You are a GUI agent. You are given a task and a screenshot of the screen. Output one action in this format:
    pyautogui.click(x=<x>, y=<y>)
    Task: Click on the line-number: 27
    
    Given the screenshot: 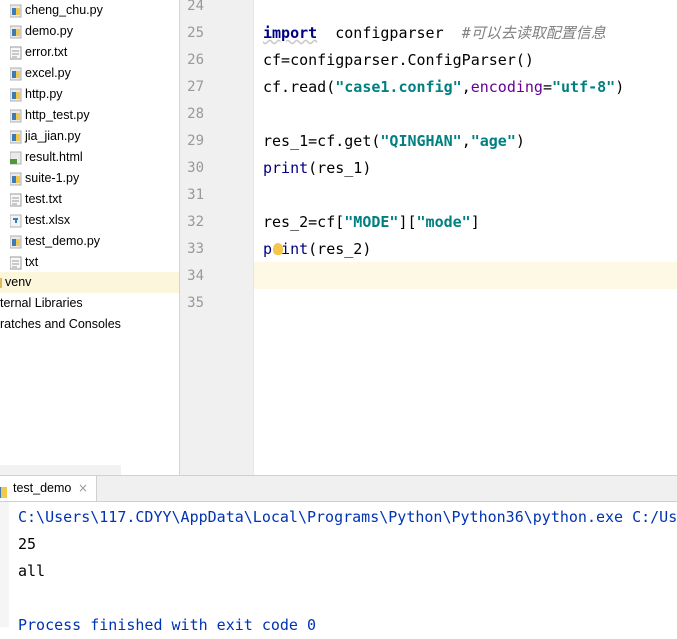 What is the action you would take?
    pyautogui.click(x=195, y=87)
    